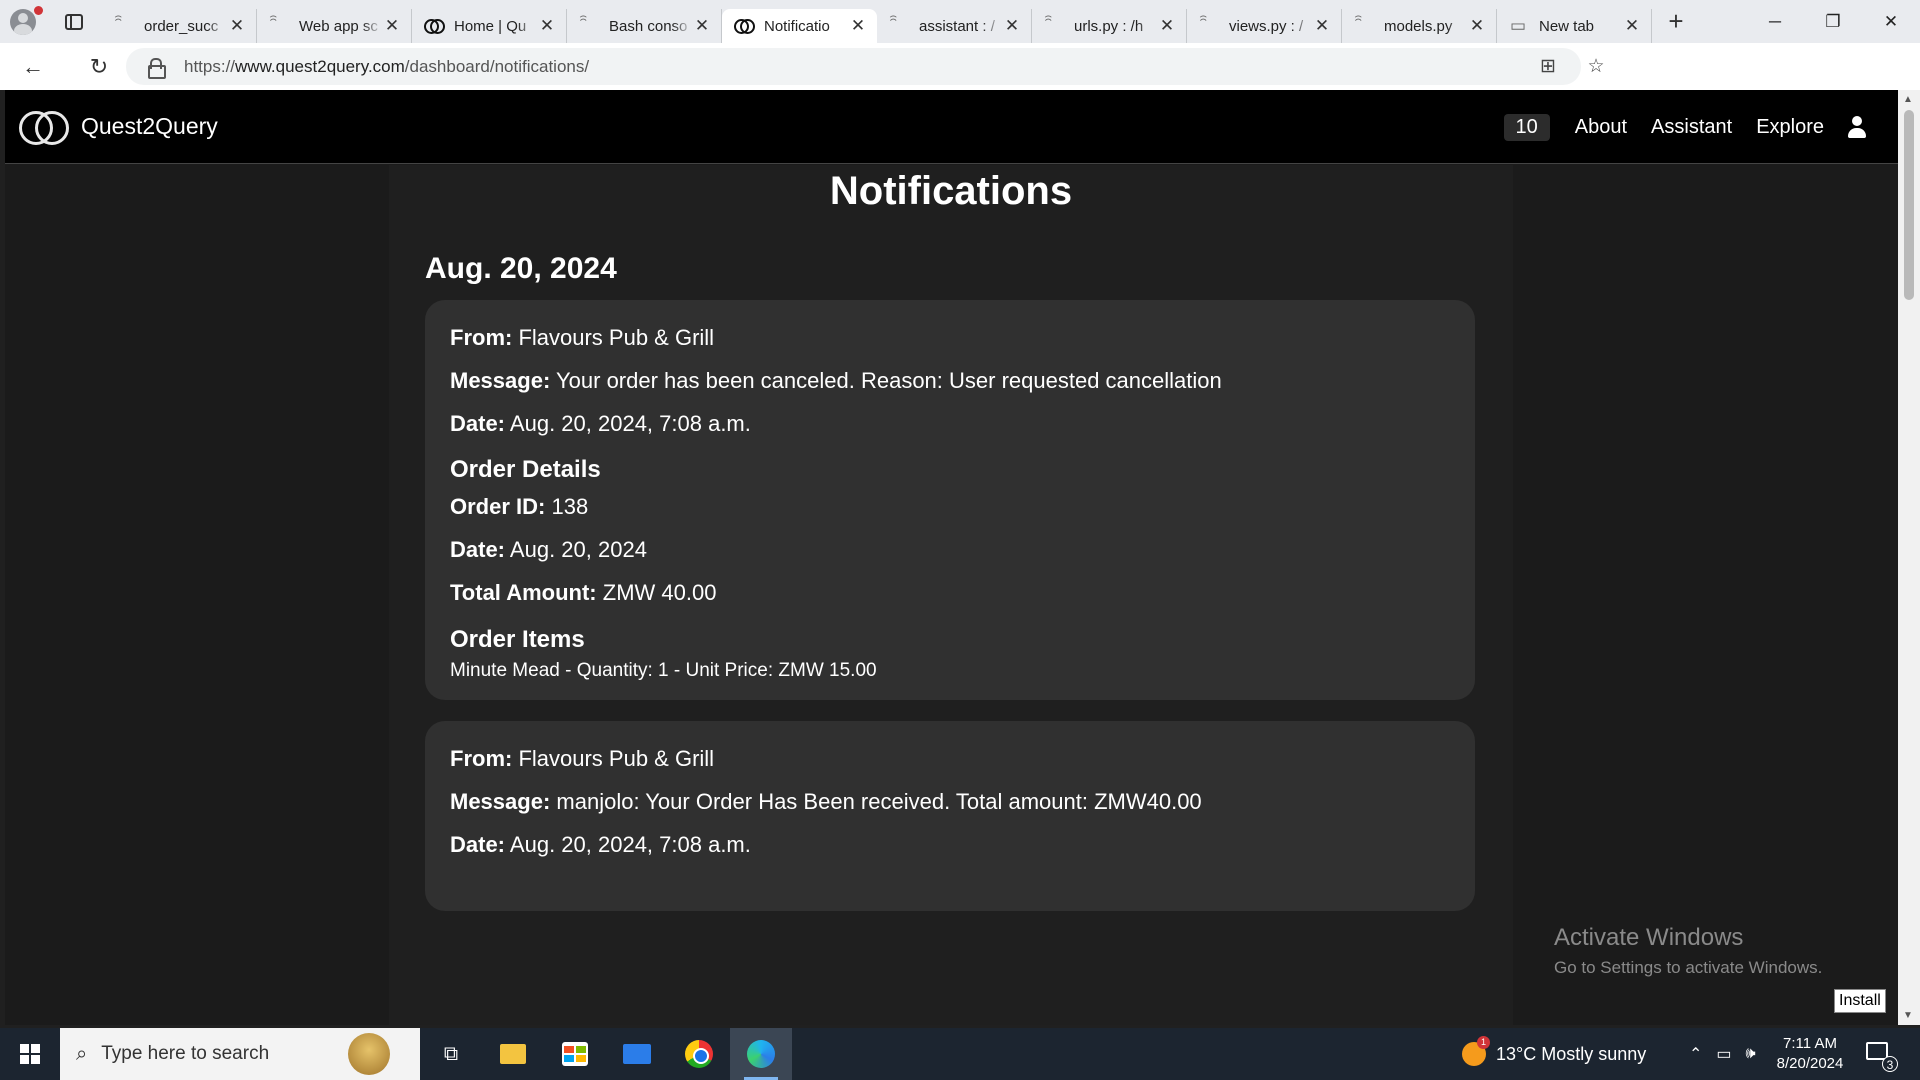  I want to click on date-value: Aug. 20, 2024, 7:08 a.m., so click(630, 423).